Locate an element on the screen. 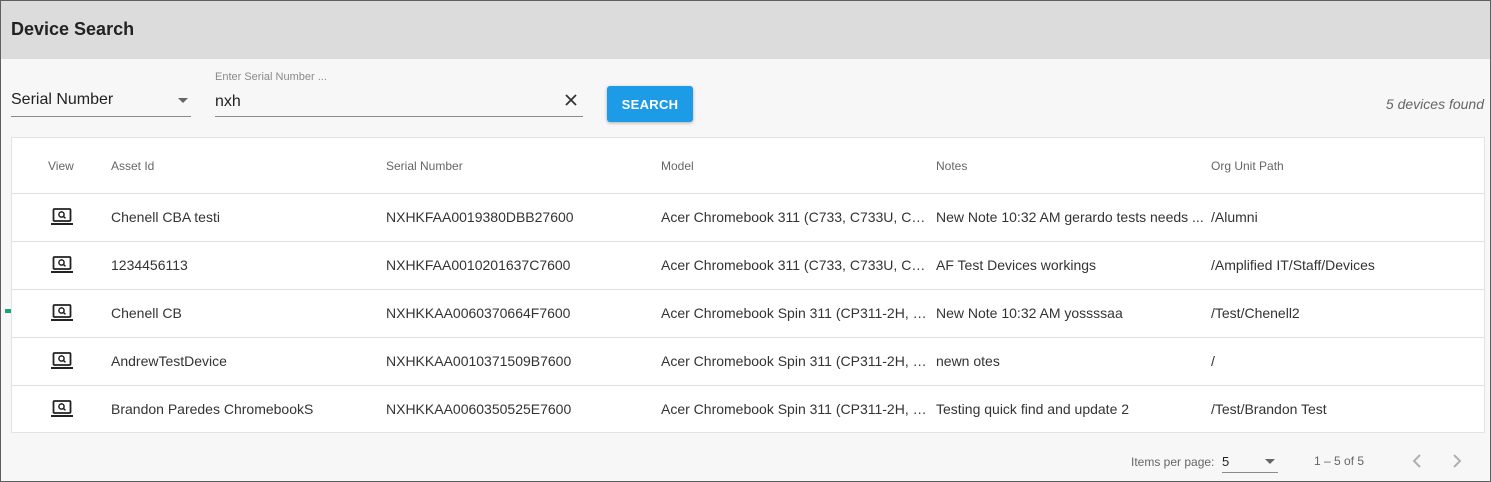  column-header-asset-id: Asset Id is located at coordinates (133, 166).